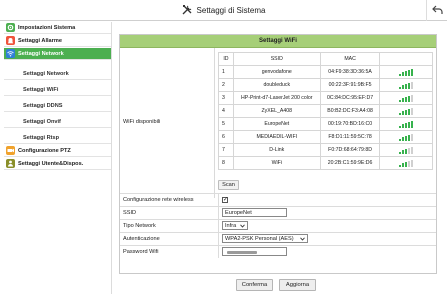 This screenshot has height=295, width=447. I want to click on ssid-value: EuropeNet, so click(327, 213).